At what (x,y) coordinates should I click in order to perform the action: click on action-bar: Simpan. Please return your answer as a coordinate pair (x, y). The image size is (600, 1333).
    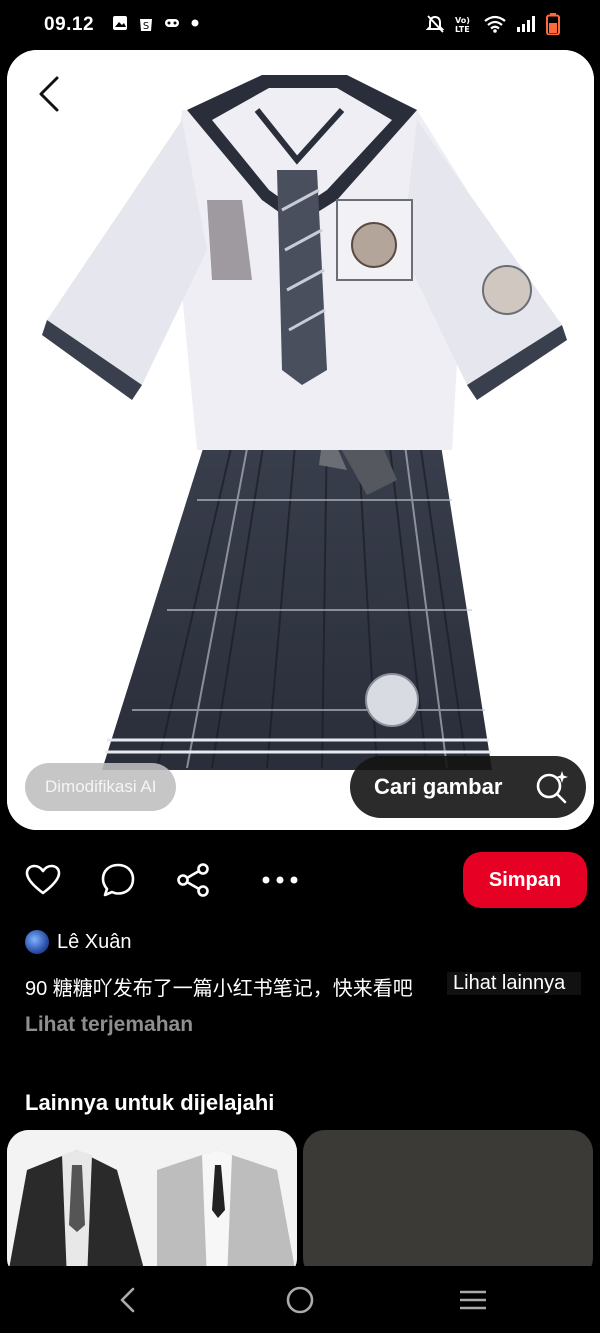
    Looking at the image, I should click on (300, 880).